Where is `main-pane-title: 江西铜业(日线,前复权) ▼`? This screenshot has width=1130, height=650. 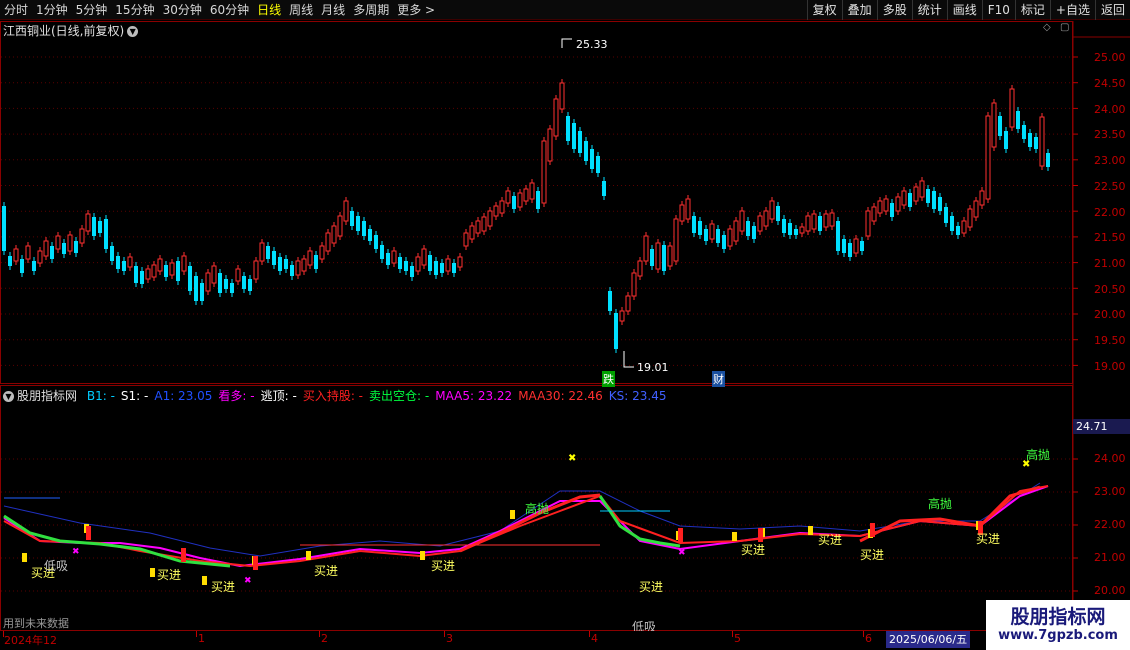
main-pane-title: 江西铜业(日线,前复权) ▼ is located at coordinates (71, 30).